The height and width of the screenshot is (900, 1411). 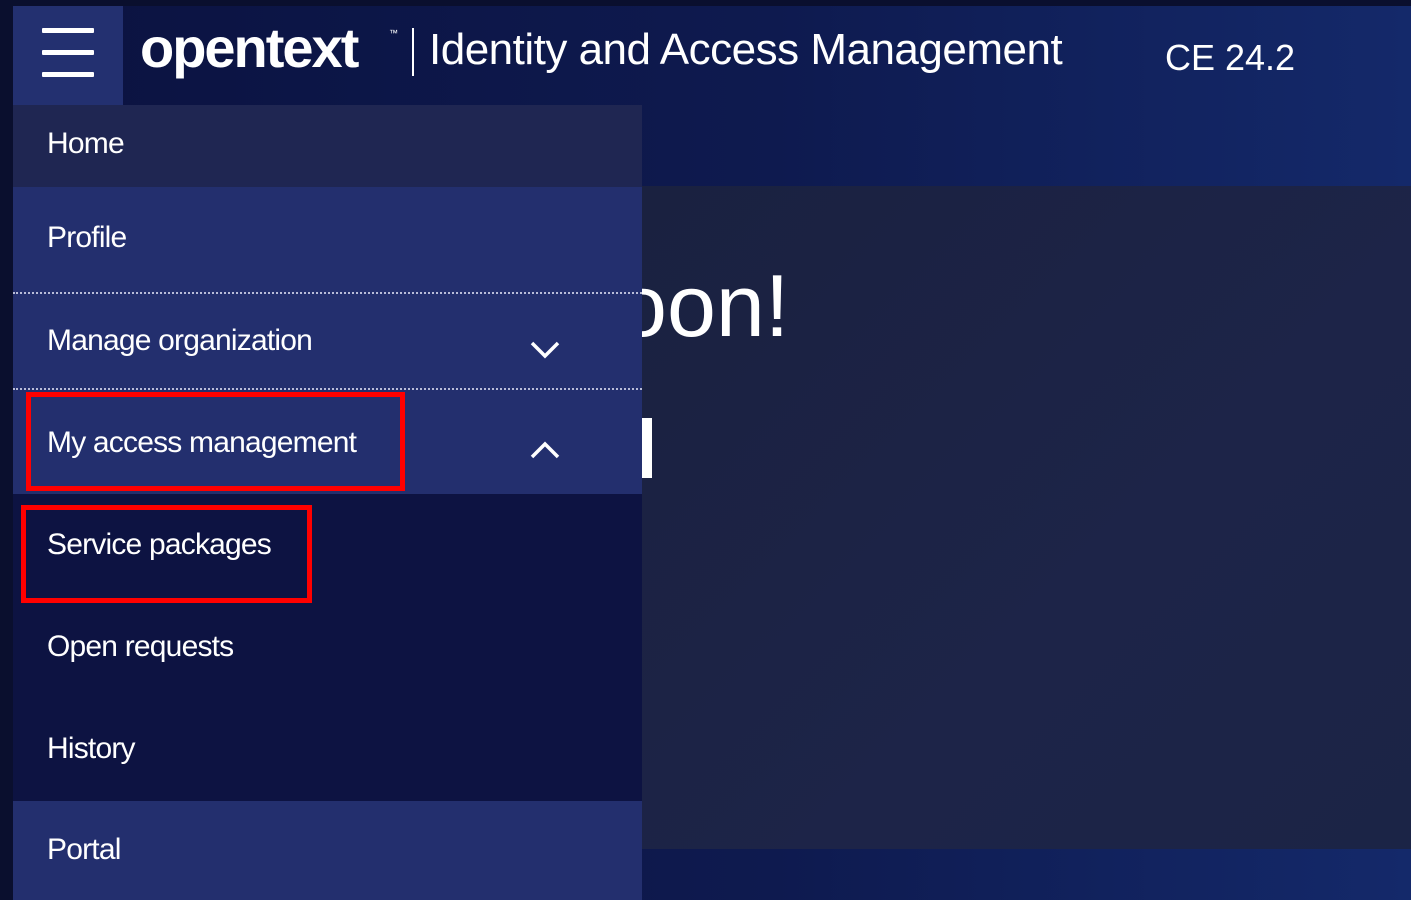 What do you see at coordinates (91, 748) in the screenshot?
I see `sidebar-item-label: History` at bounding box center [91, 748].